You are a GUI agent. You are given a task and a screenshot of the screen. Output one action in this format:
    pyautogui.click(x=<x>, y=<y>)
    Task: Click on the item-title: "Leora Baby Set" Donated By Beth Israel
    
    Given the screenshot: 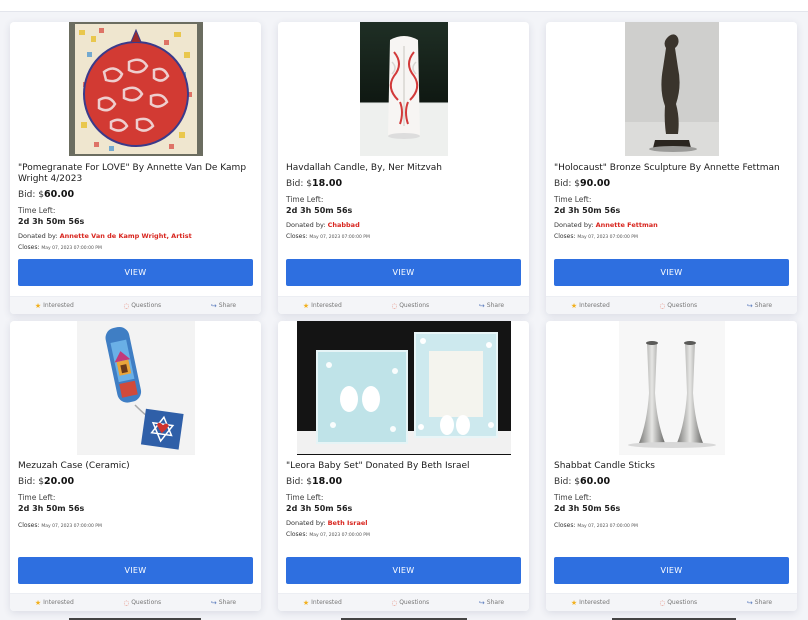 What is the action you would take?
    pyautogui.click(x=403, y=466)
    